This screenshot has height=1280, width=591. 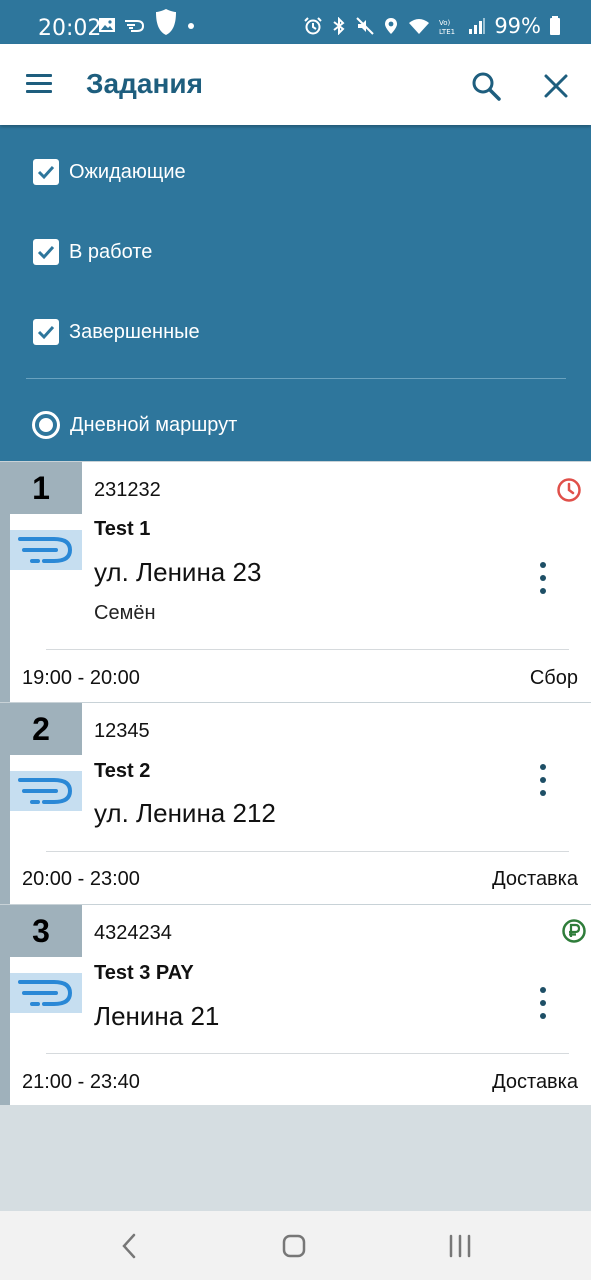 What do you see at coordinates (569, 490) in the screenshot?
I see `clock-icon` at bounding box center [569, 490].